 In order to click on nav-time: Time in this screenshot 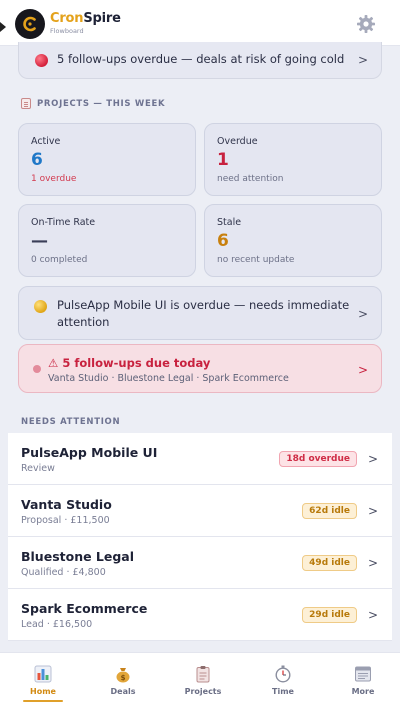, I will do `click(283, 678)`.